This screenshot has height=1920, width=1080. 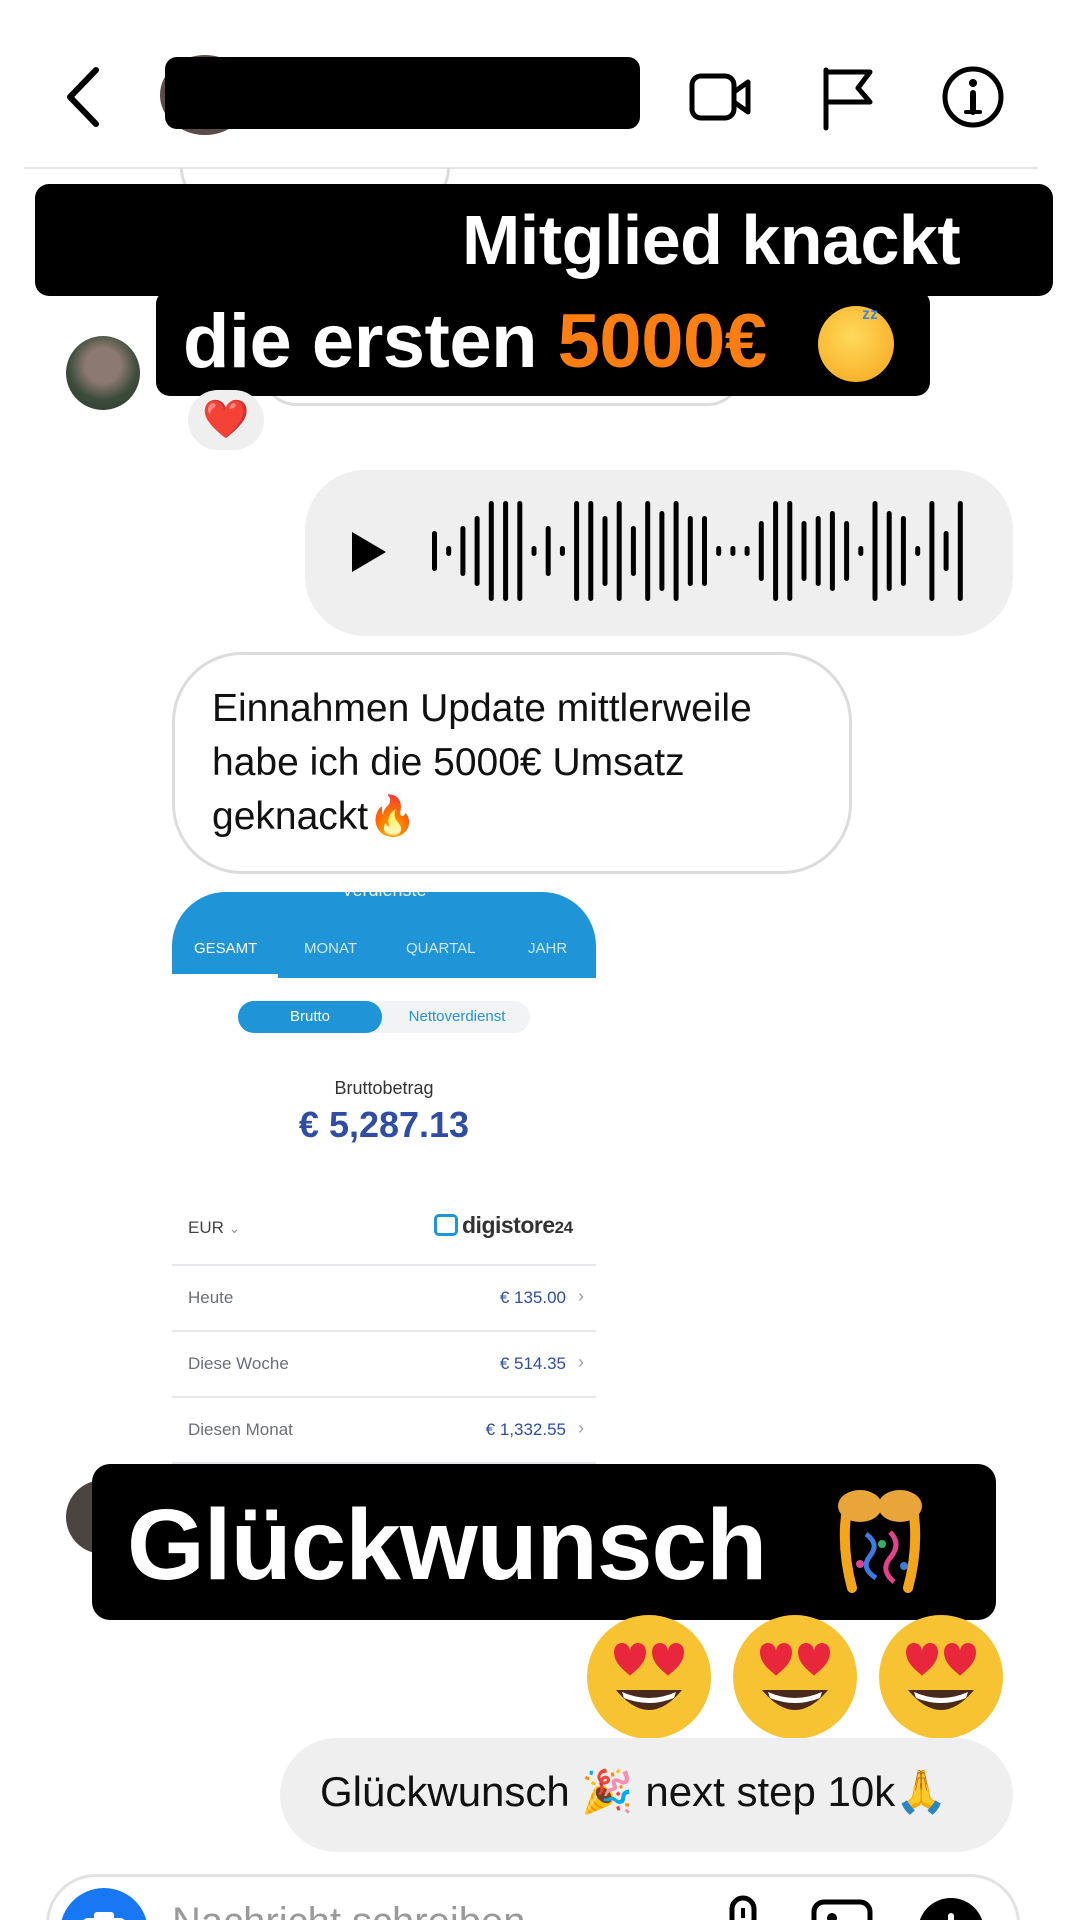 I want to click on toggle-brutto: Brutto, so click(x=310, y=1017).